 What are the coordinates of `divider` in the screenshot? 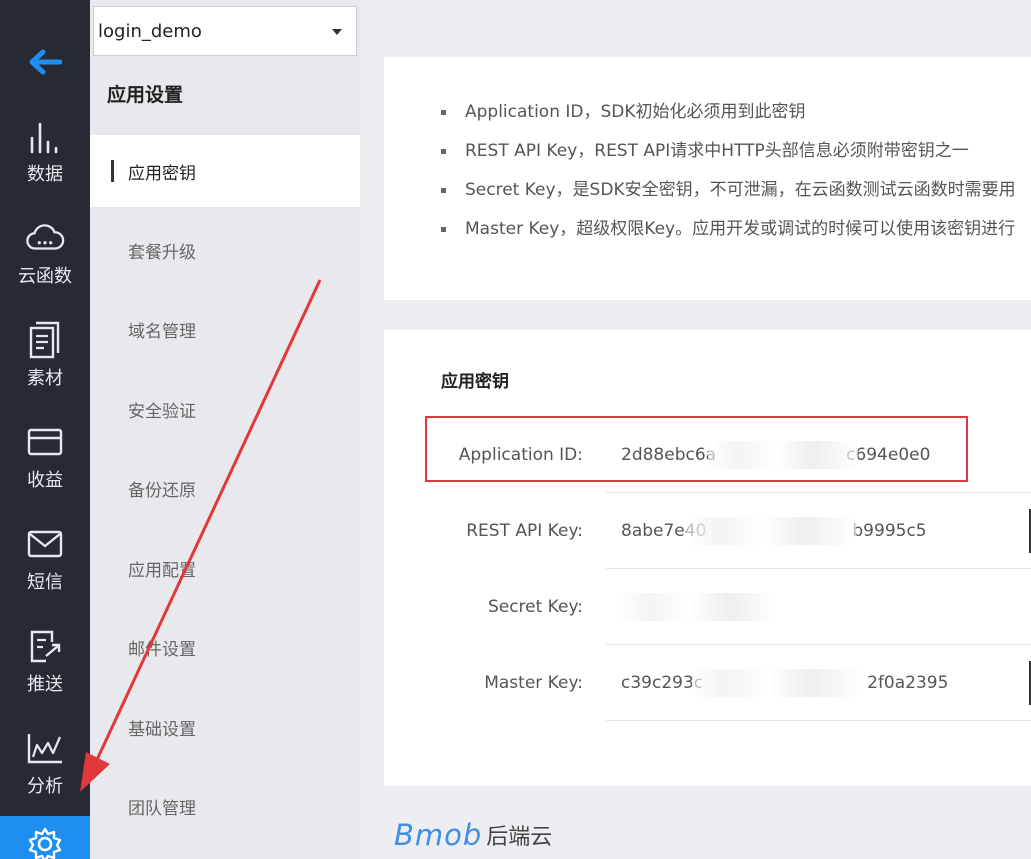 It's located at (818, 720).